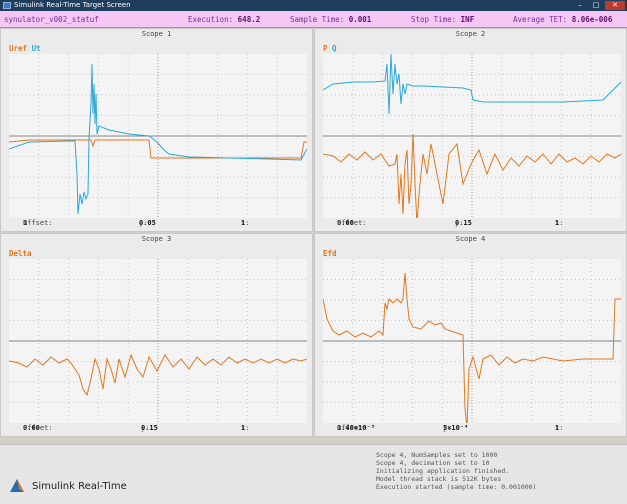 The width and height of the screenshot is (627, 504). What do you see at coordinates (325, 48) in the screenshot?
I see `legend-item: P` at bounding box center [325, 48].